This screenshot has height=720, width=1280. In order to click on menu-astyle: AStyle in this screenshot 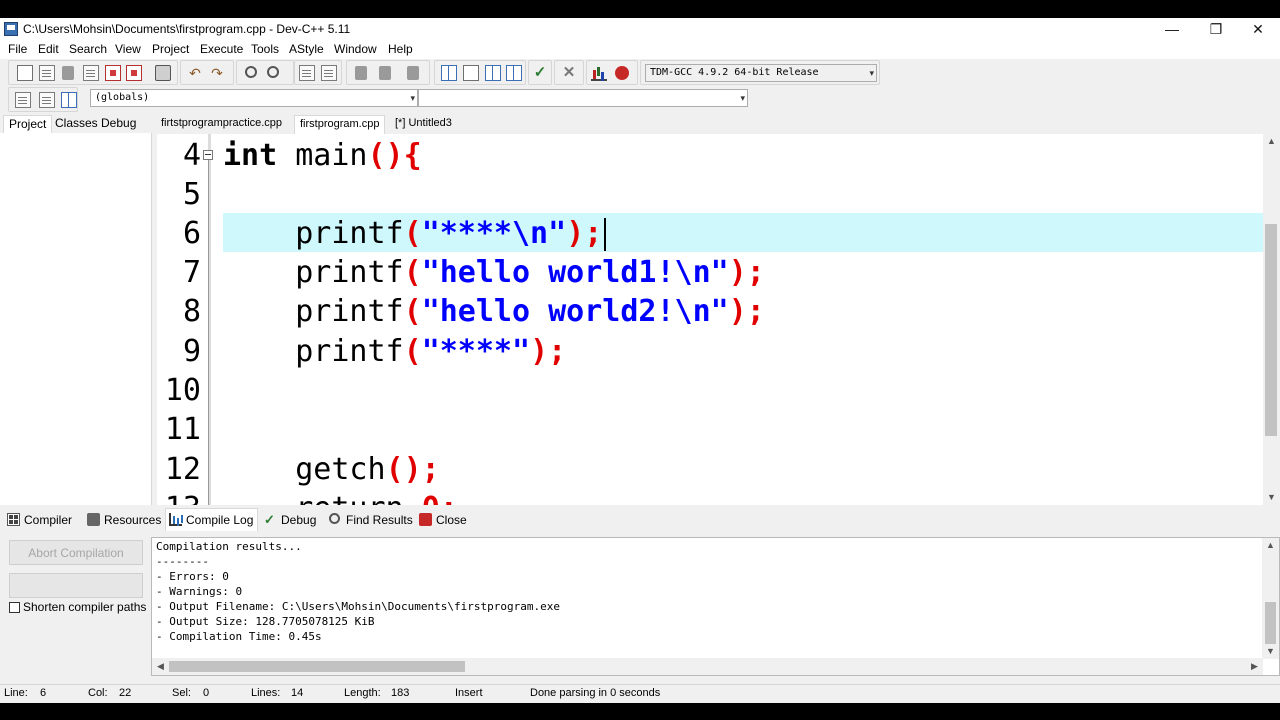, I will do `click(306, 49)`.